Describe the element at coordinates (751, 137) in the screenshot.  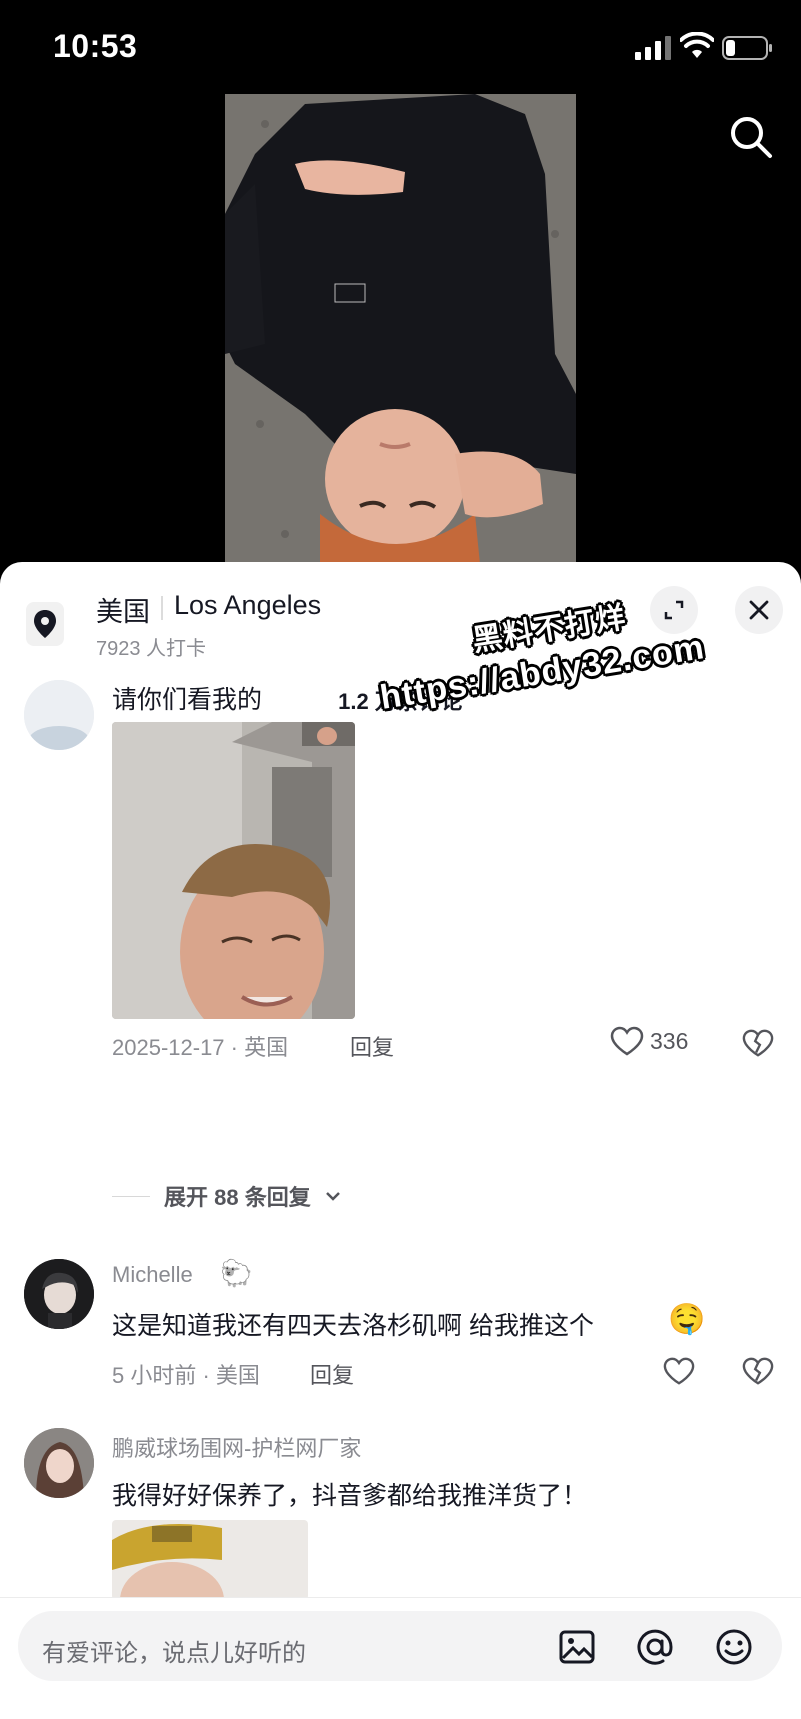
I see `search-icon` at that location.